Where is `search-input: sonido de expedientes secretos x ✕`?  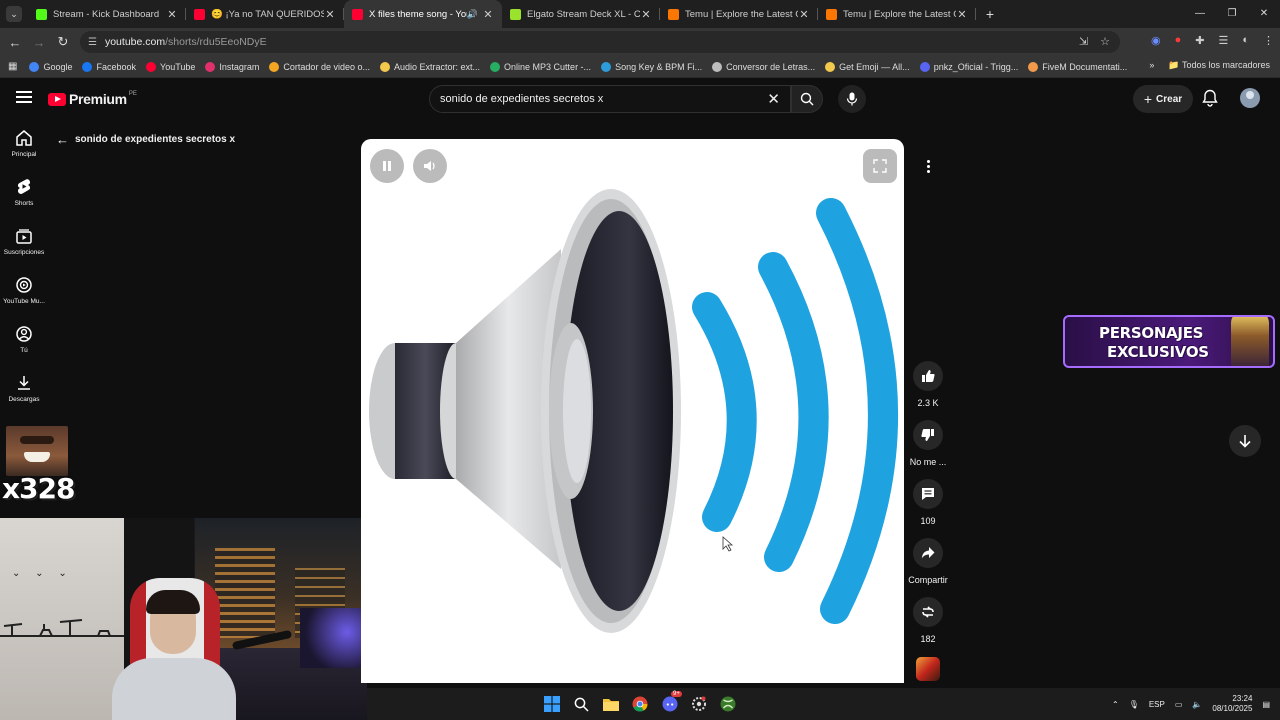
search-input: sonido de expedientes secretos x ✕ is located at coordinates (610, 99).